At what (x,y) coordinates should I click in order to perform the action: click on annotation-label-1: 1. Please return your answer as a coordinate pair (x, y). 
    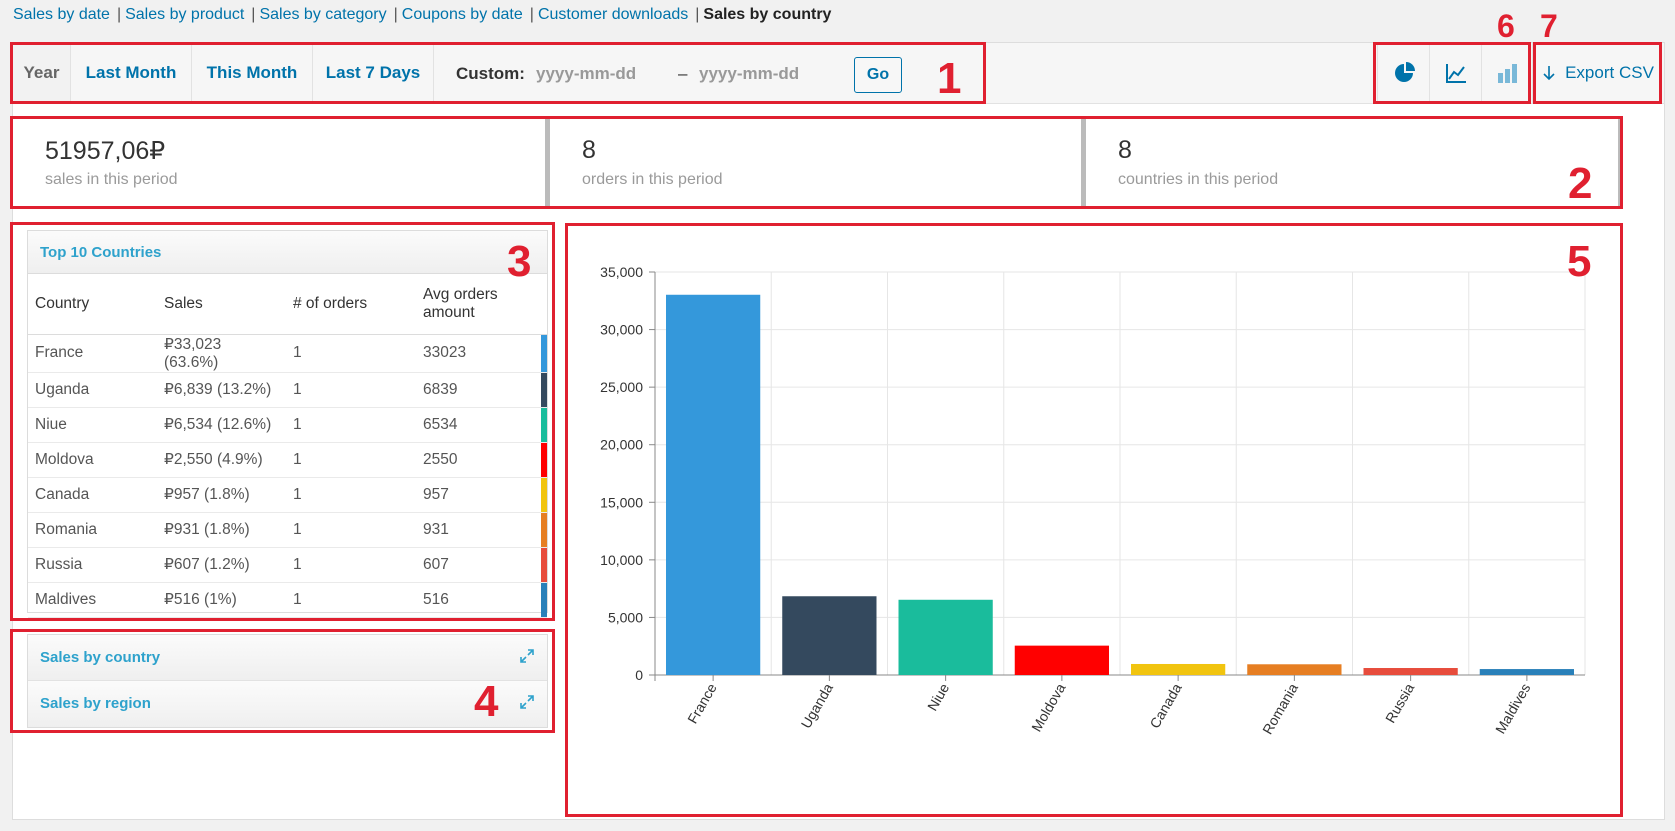
    Looking at the image, I should click on (949, 78).